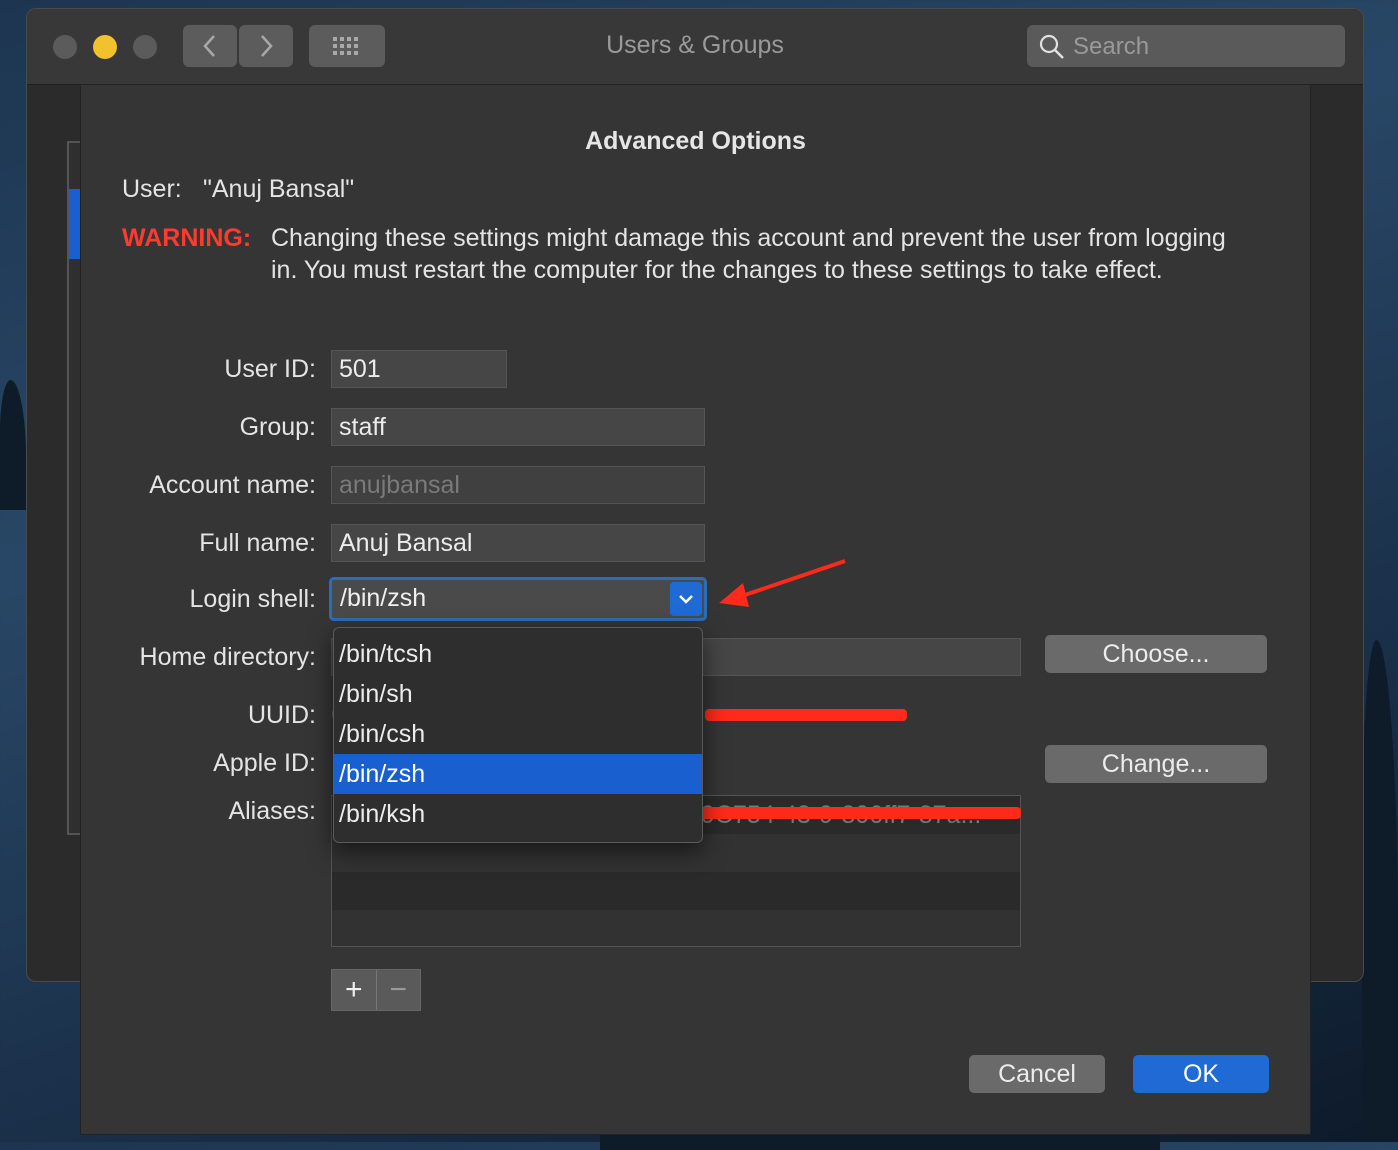  I want to click on chevron-down-icon, so click(686, 599).